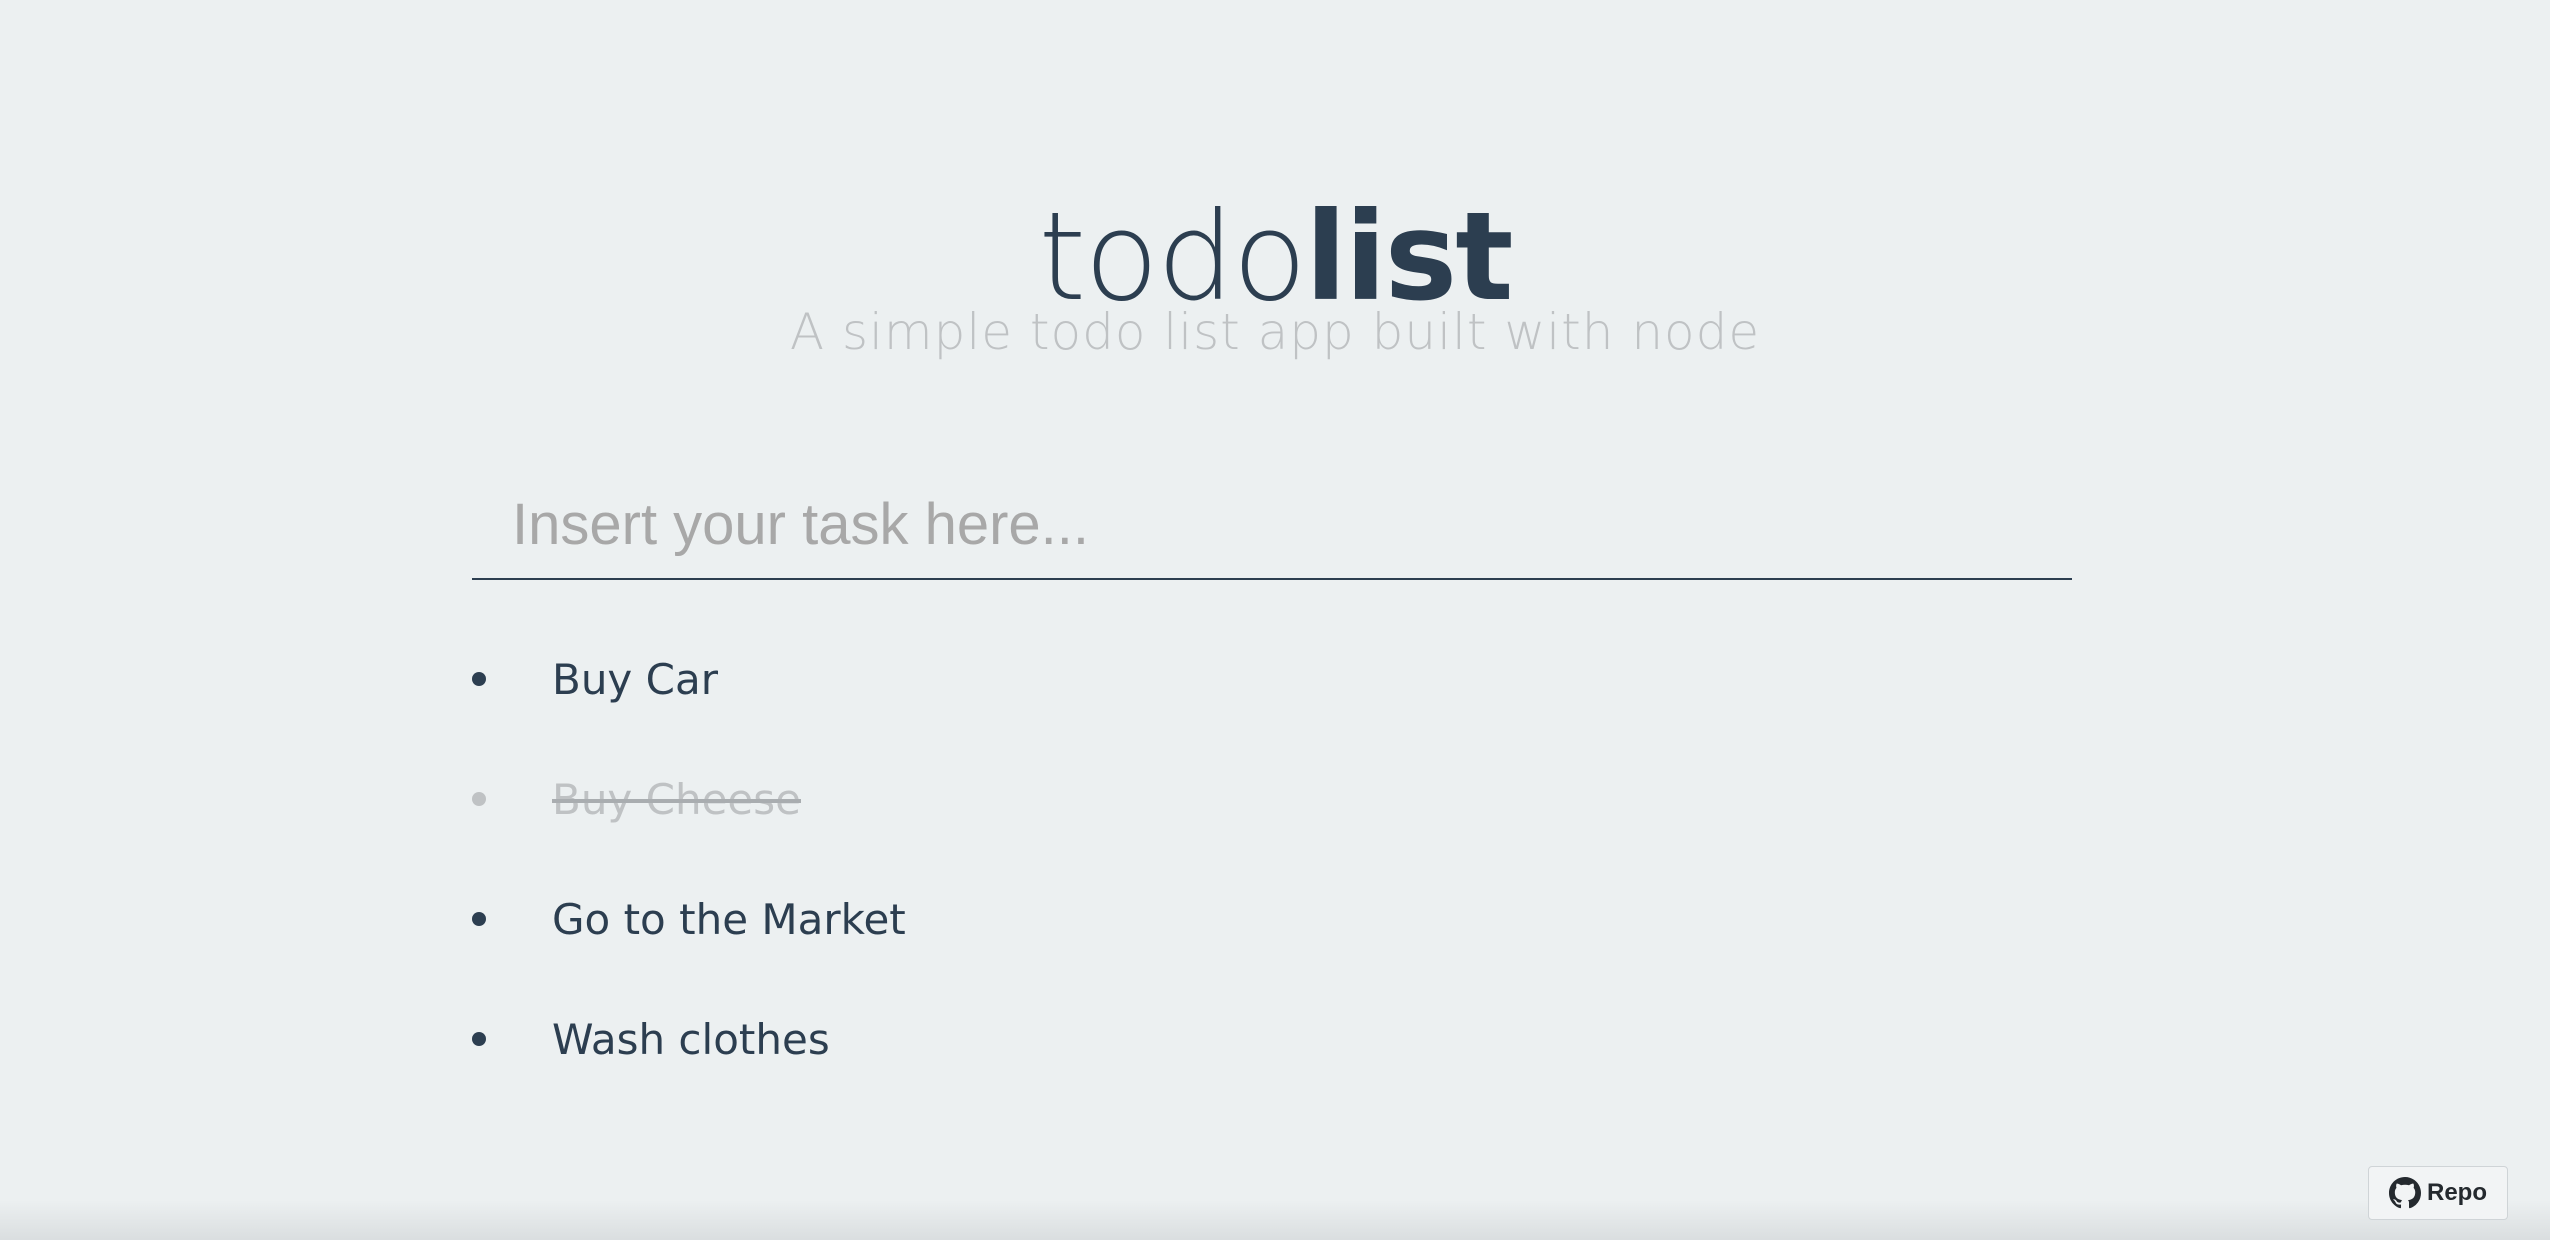 The height and width of the screenshot is (1240, 2550). What do you see at coordinates (1272, 1040) in the screenshot?
I see `todo-item: Wash clothes` at bounding box center [1272, 1040].